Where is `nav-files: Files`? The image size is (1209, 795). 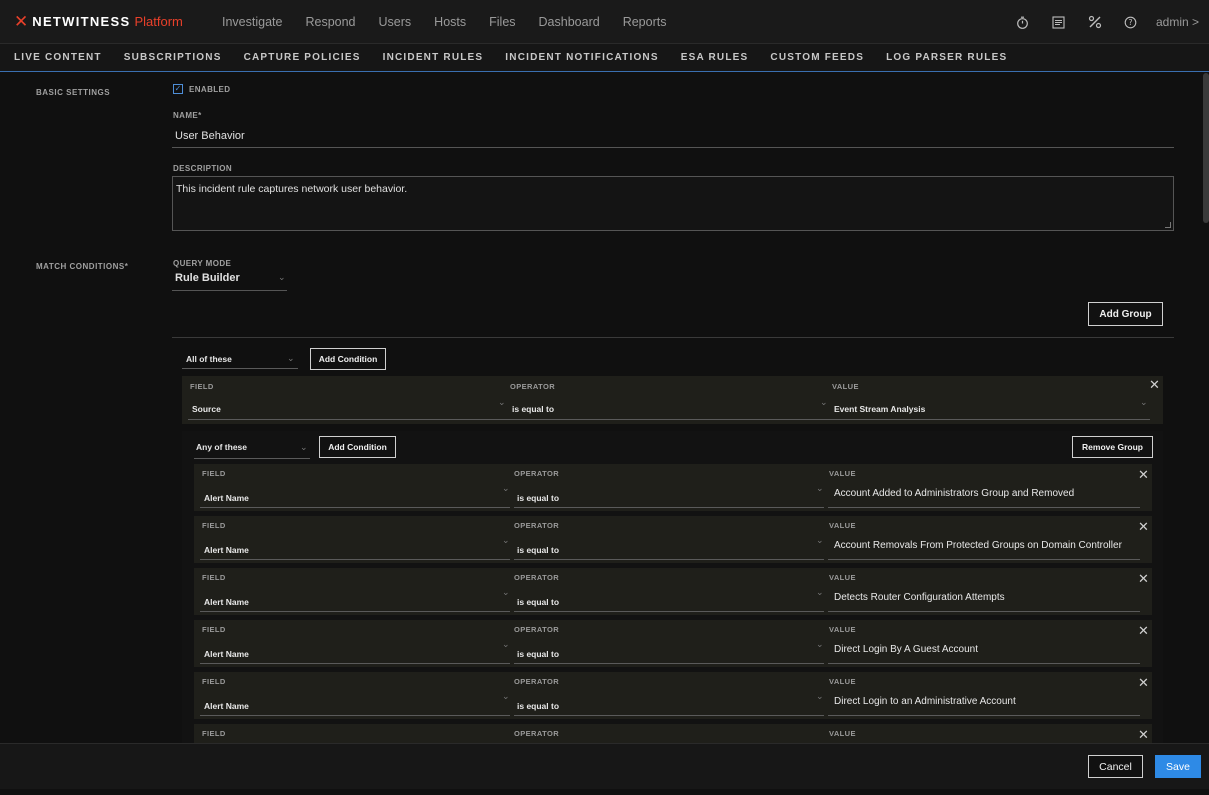
nav-files: Files is located at coordinates (502, 22).